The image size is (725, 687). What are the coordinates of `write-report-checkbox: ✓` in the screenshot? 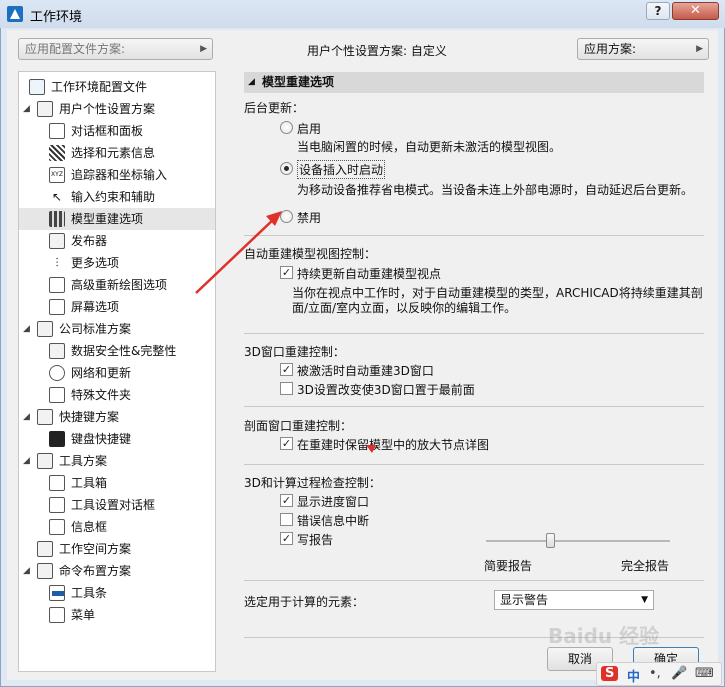 It's located at (286, 538).